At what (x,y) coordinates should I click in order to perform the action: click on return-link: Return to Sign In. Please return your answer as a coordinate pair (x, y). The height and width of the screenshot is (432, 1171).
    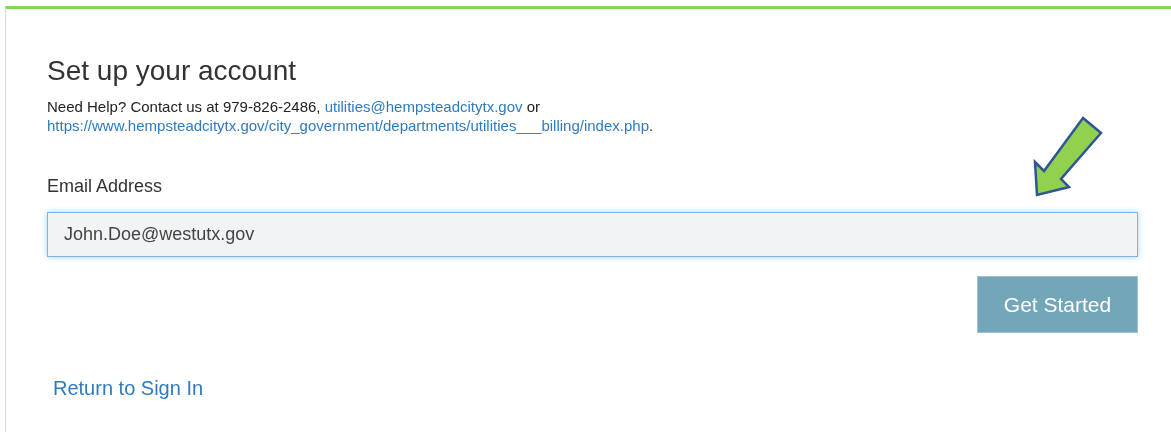
    Looking at the image, I should click on (128, 388).